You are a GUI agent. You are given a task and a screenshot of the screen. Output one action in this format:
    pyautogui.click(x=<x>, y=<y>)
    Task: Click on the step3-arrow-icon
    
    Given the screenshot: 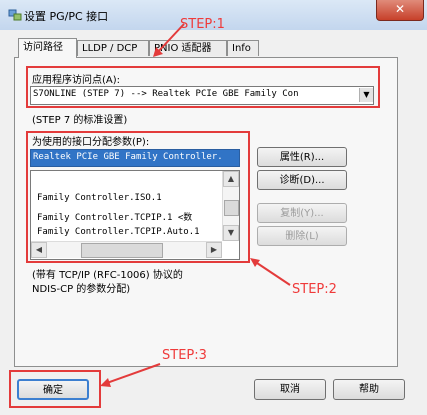 What is the action you would take?
    pyautogui.click(x=130, y=375)
    